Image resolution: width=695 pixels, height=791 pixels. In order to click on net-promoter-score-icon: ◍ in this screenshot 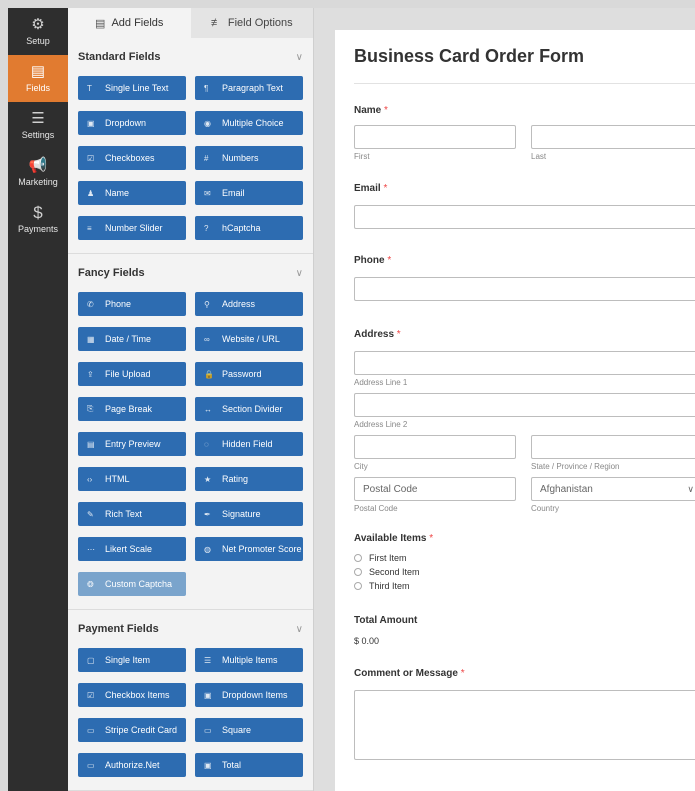, I will do `click(207, 549)`.